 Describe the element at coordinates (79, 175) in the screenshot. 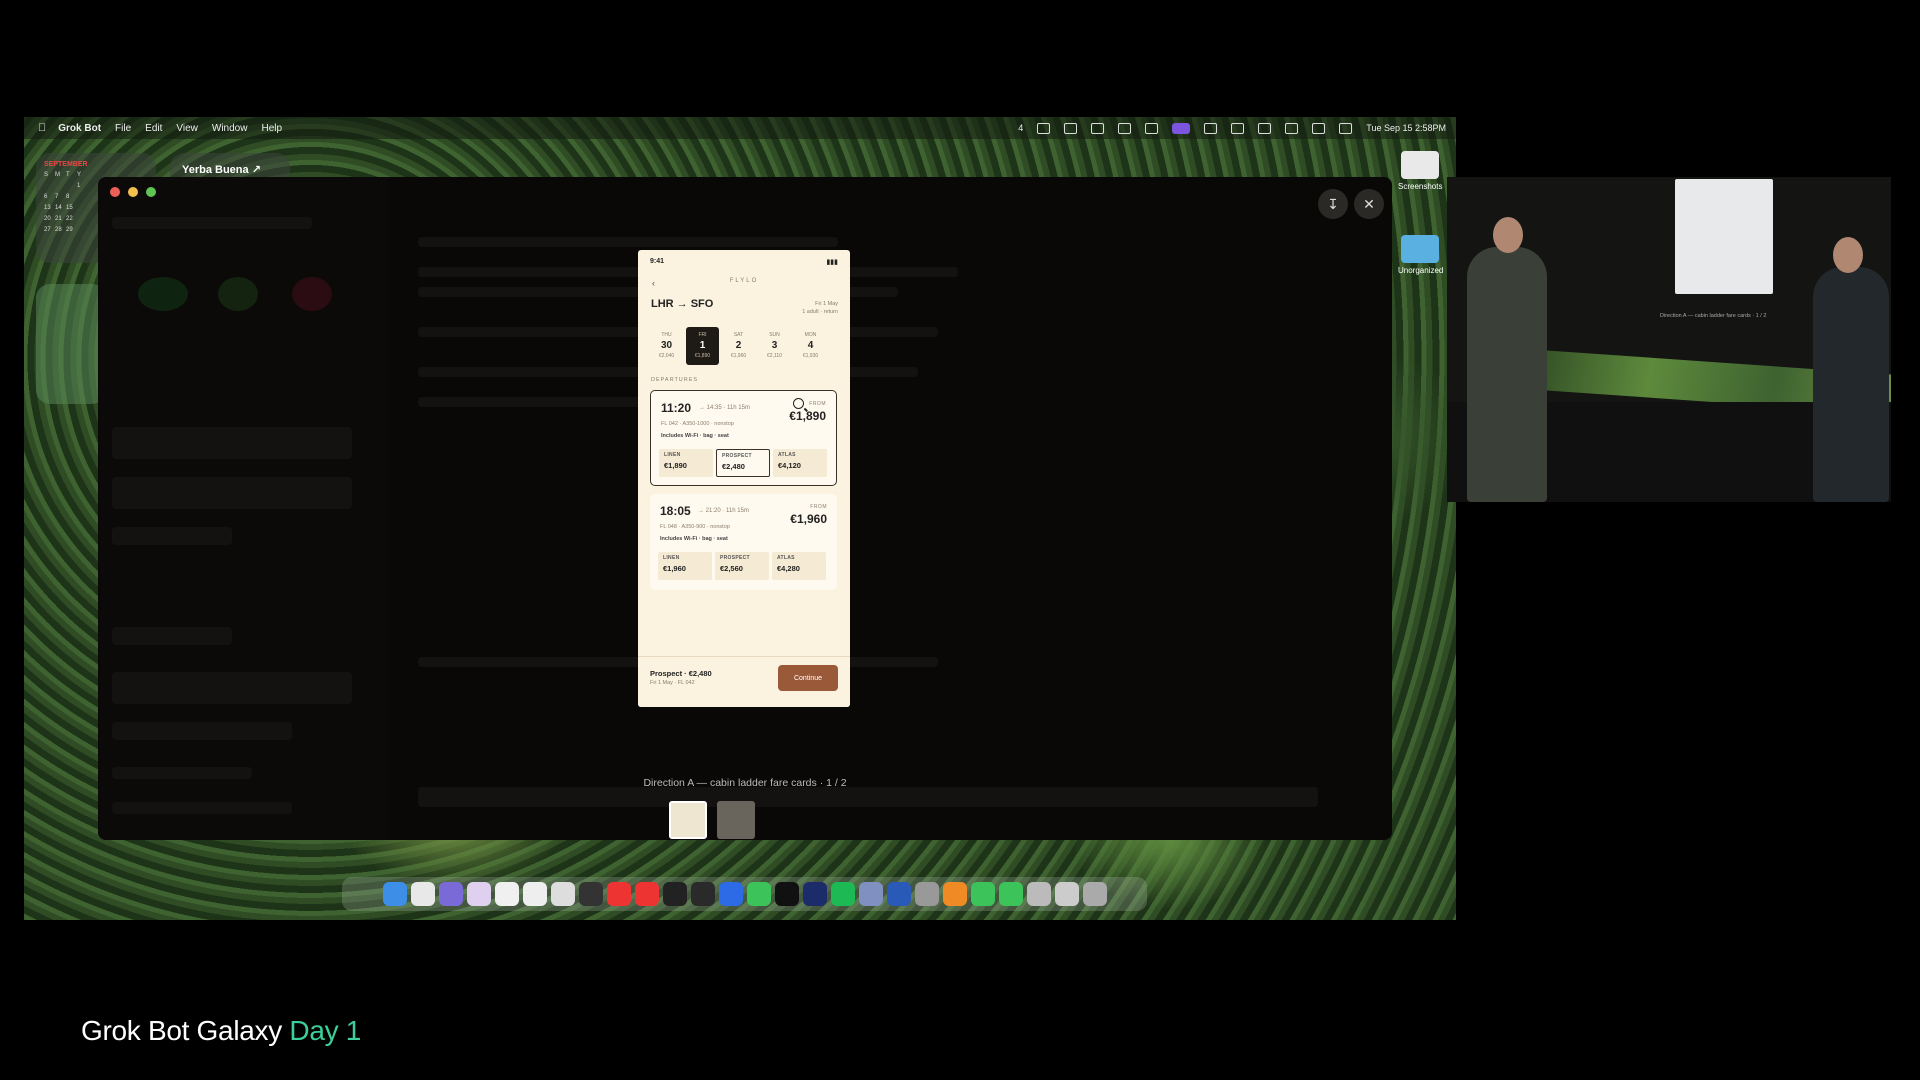

I see `calendar-day: Y` at that location.